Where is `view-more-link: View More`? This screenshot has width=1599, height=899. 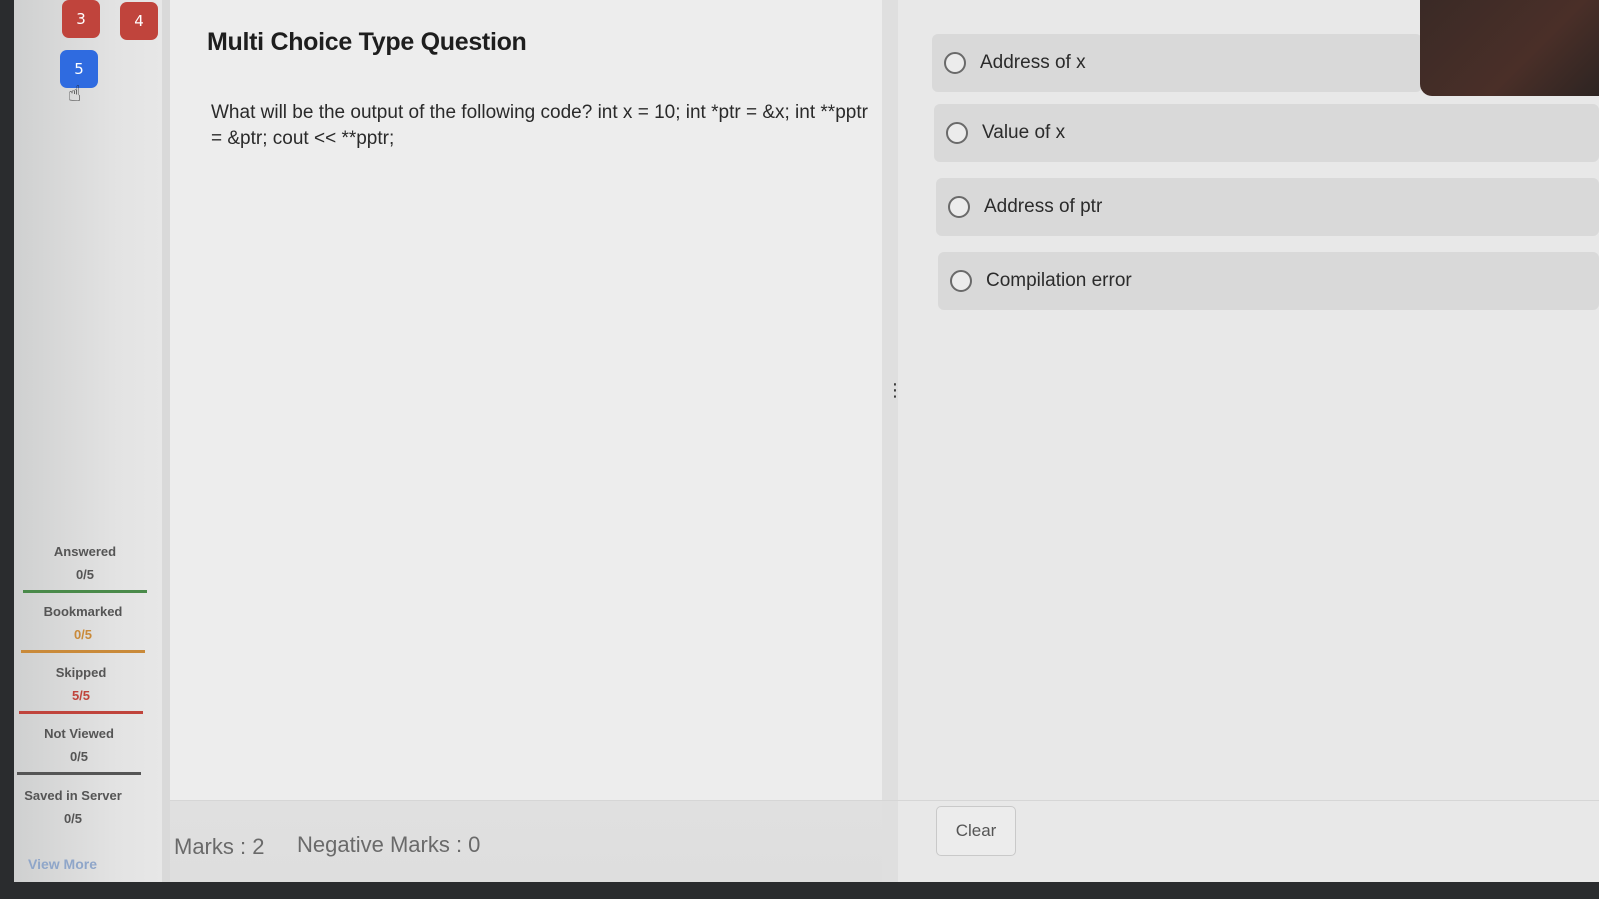
view-more-link: View More is located at coordinates (62, 864).